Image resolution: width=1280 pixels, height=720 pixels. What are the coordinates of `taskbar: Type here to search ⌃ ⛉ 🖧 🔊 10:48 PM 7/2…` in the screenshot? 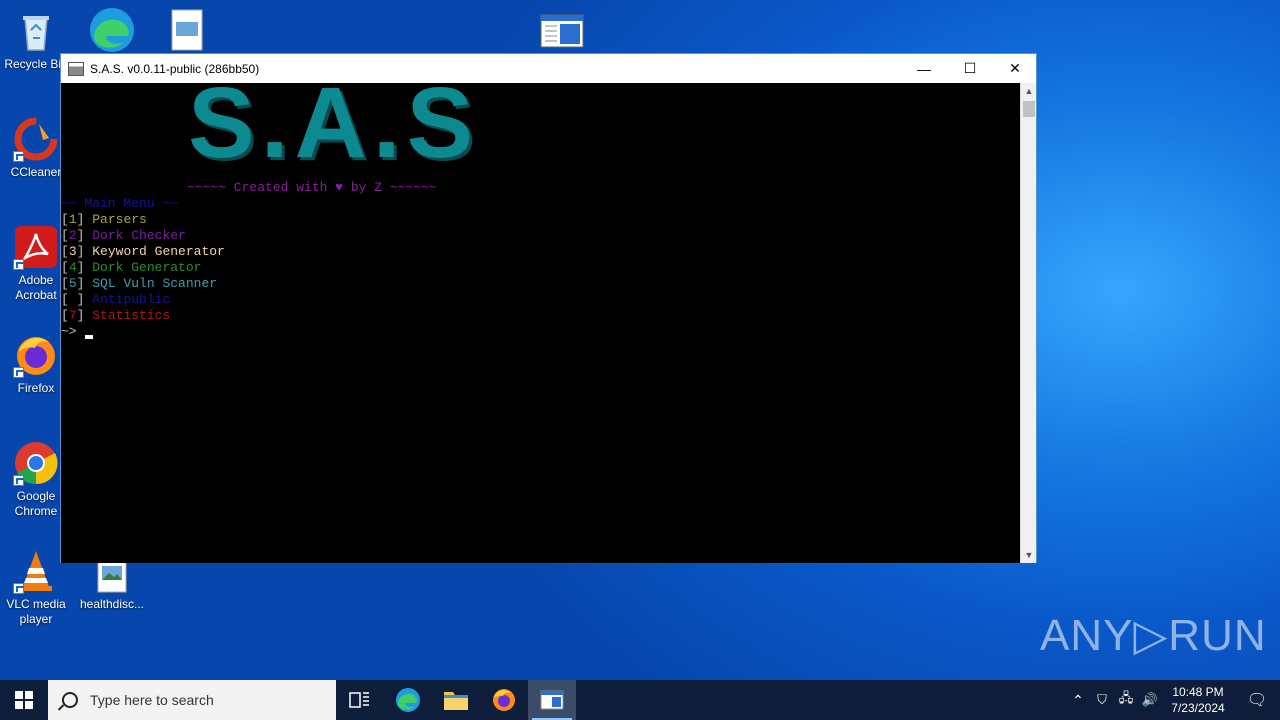 It's located at (640, 700).